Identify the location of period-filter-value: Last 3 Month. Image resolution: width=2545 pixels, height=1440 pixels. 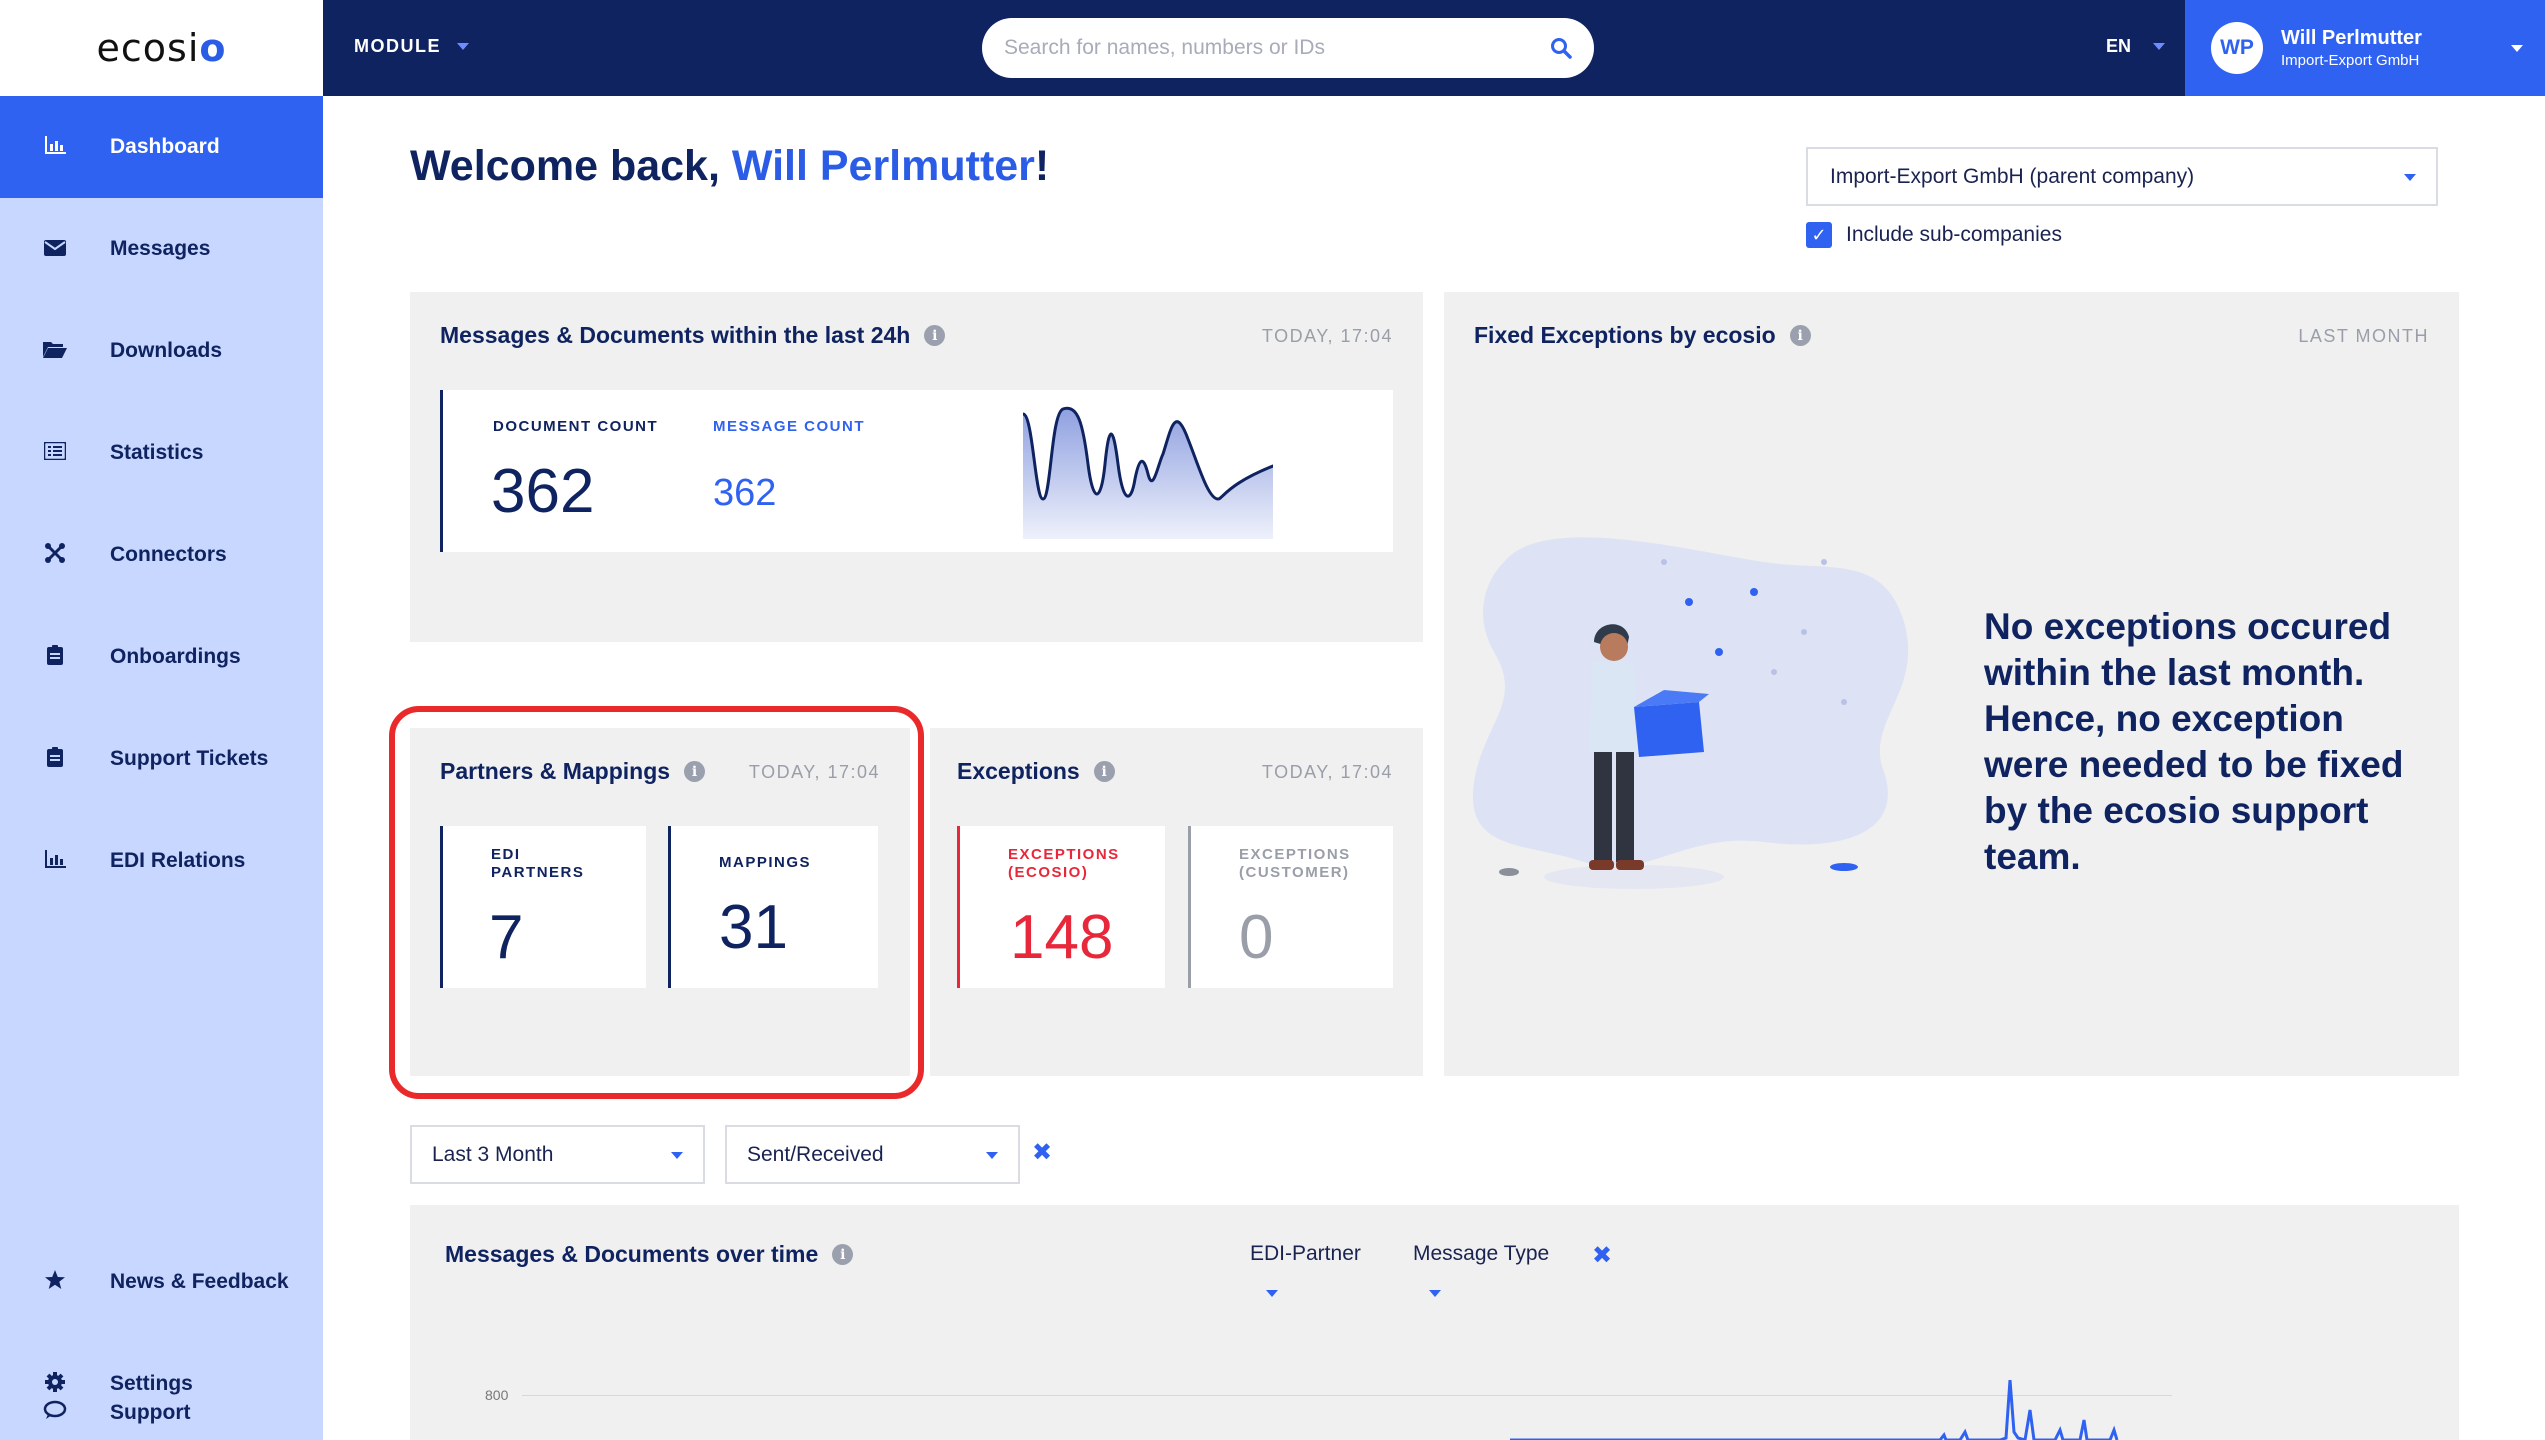
(493, 1154).